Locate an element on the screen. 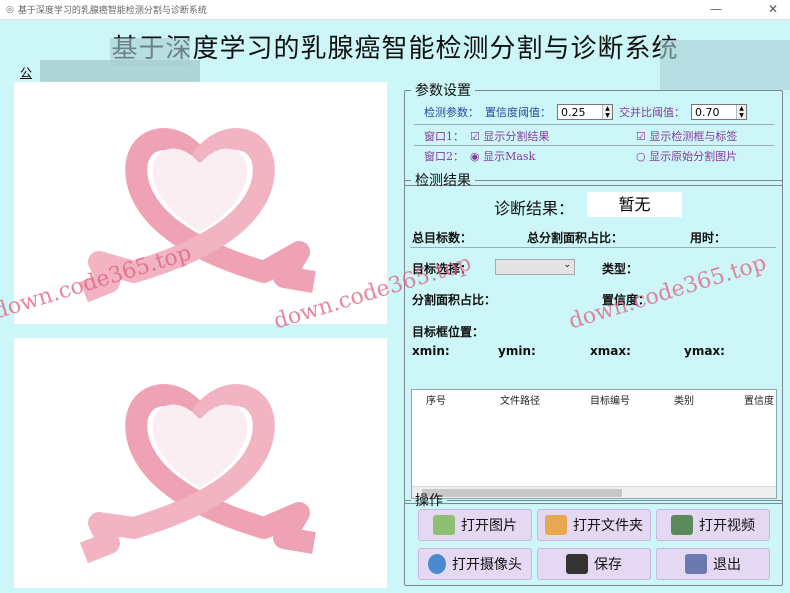  show-box-label: 显示检测框与标签 is located at coordinates (693, 136).